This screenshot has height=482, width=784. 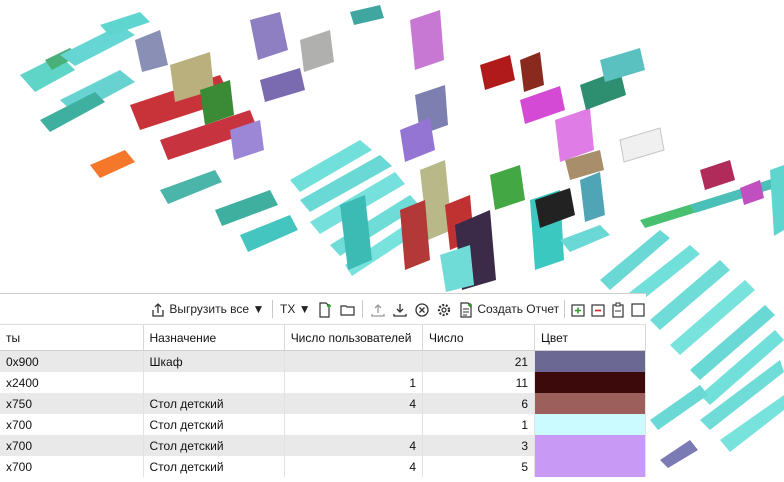 What do you see at coordinates (72, 382) in the screenshot?
I see `cell-size: x2400` at bounding box center [72, 382].